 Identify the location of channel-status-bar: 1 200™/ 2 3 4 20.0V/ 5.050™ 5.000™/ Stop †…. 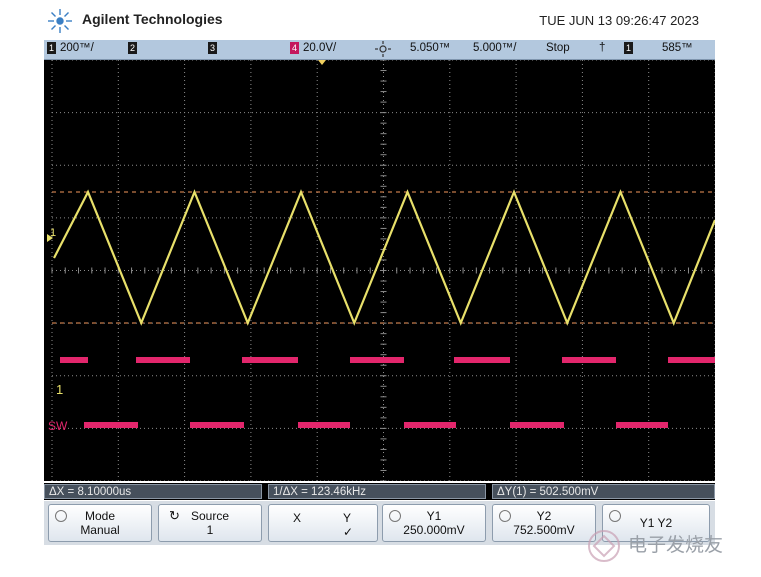
(379, 50).